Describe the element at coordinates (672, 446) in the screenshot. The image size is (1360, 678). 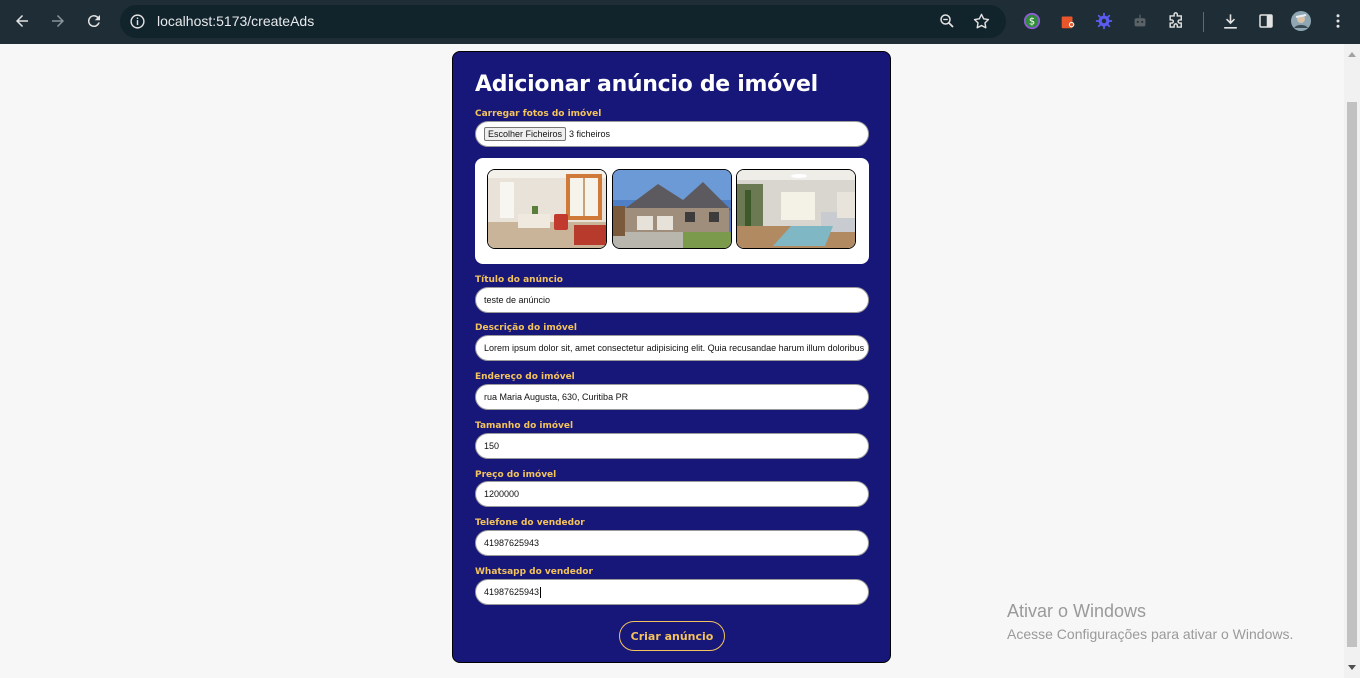
I see `size-input: 150` at that location.